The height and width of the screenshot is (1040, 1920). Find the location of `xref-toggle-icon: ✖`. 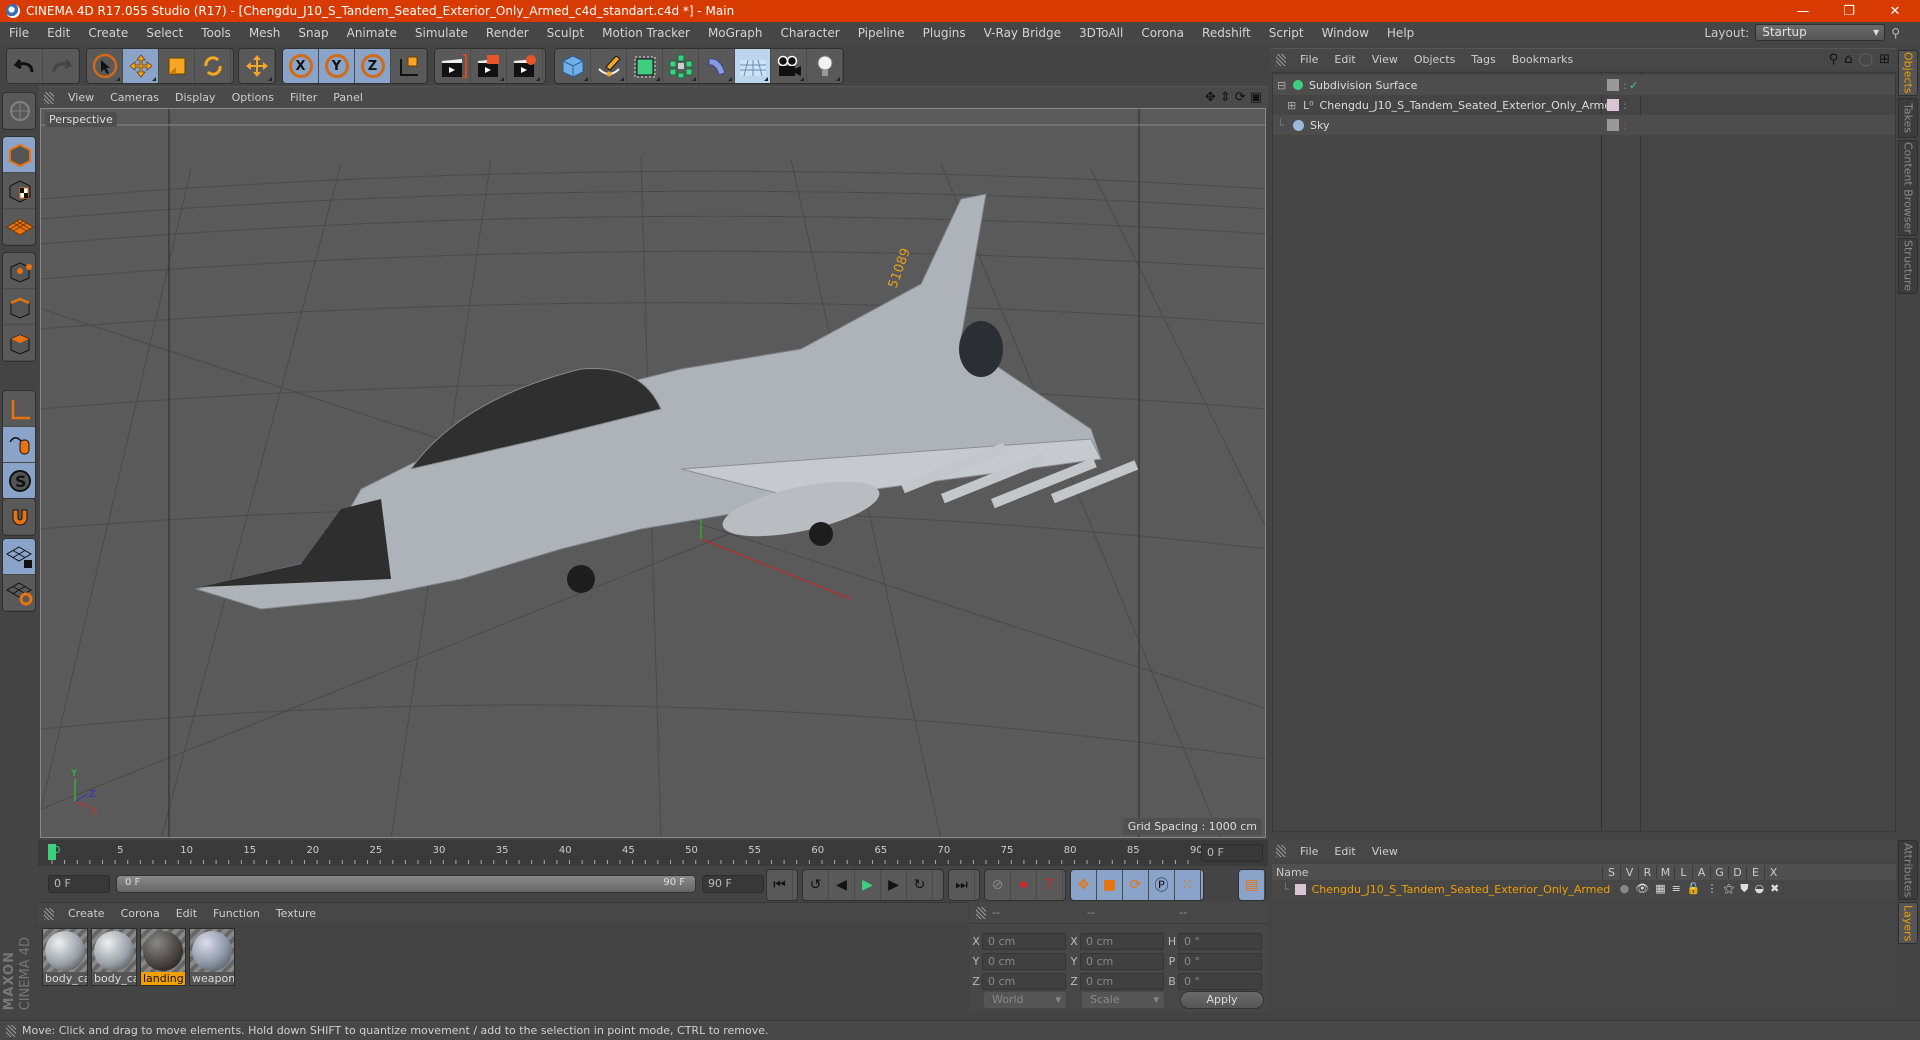

xref-toggle-icon: ✖ is located at coordinates (1774, 889).